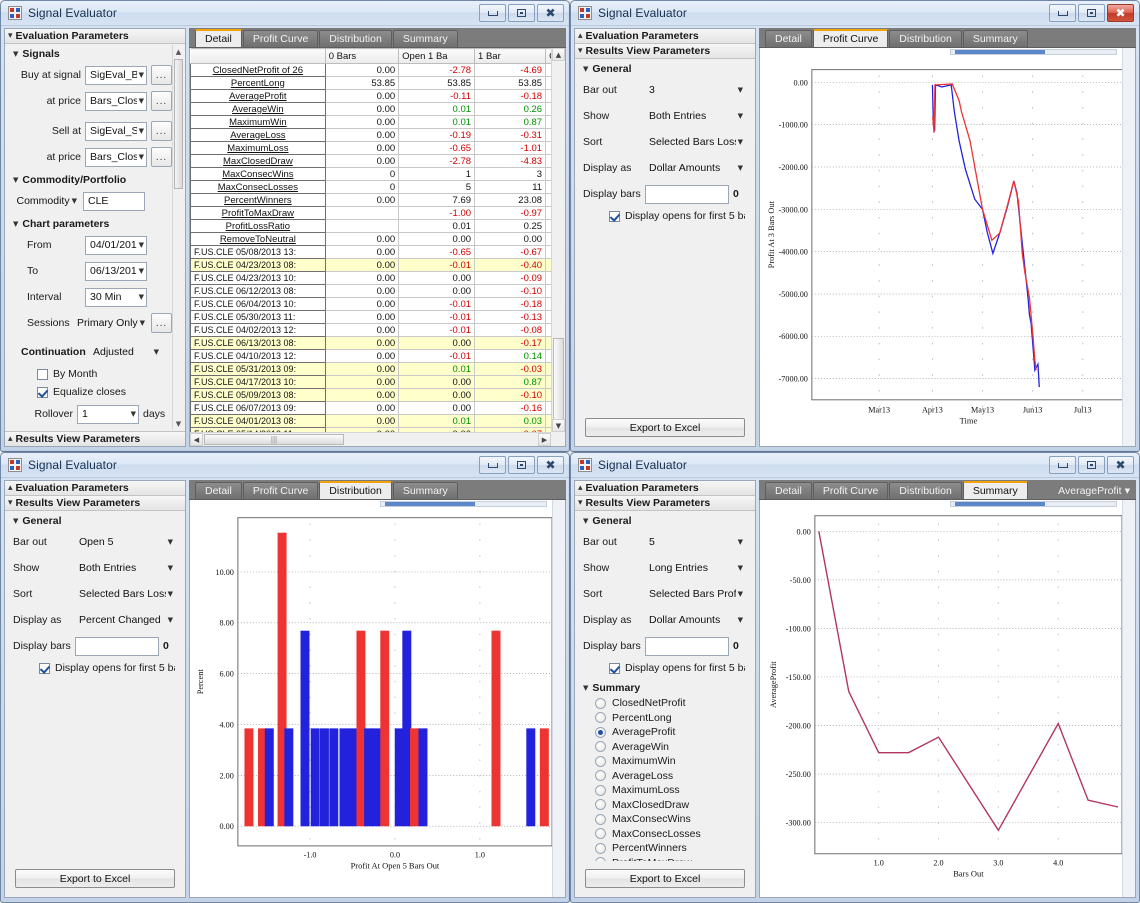  I want to click on metric-selector: AverageProfit ▼, so click(1097, 492).